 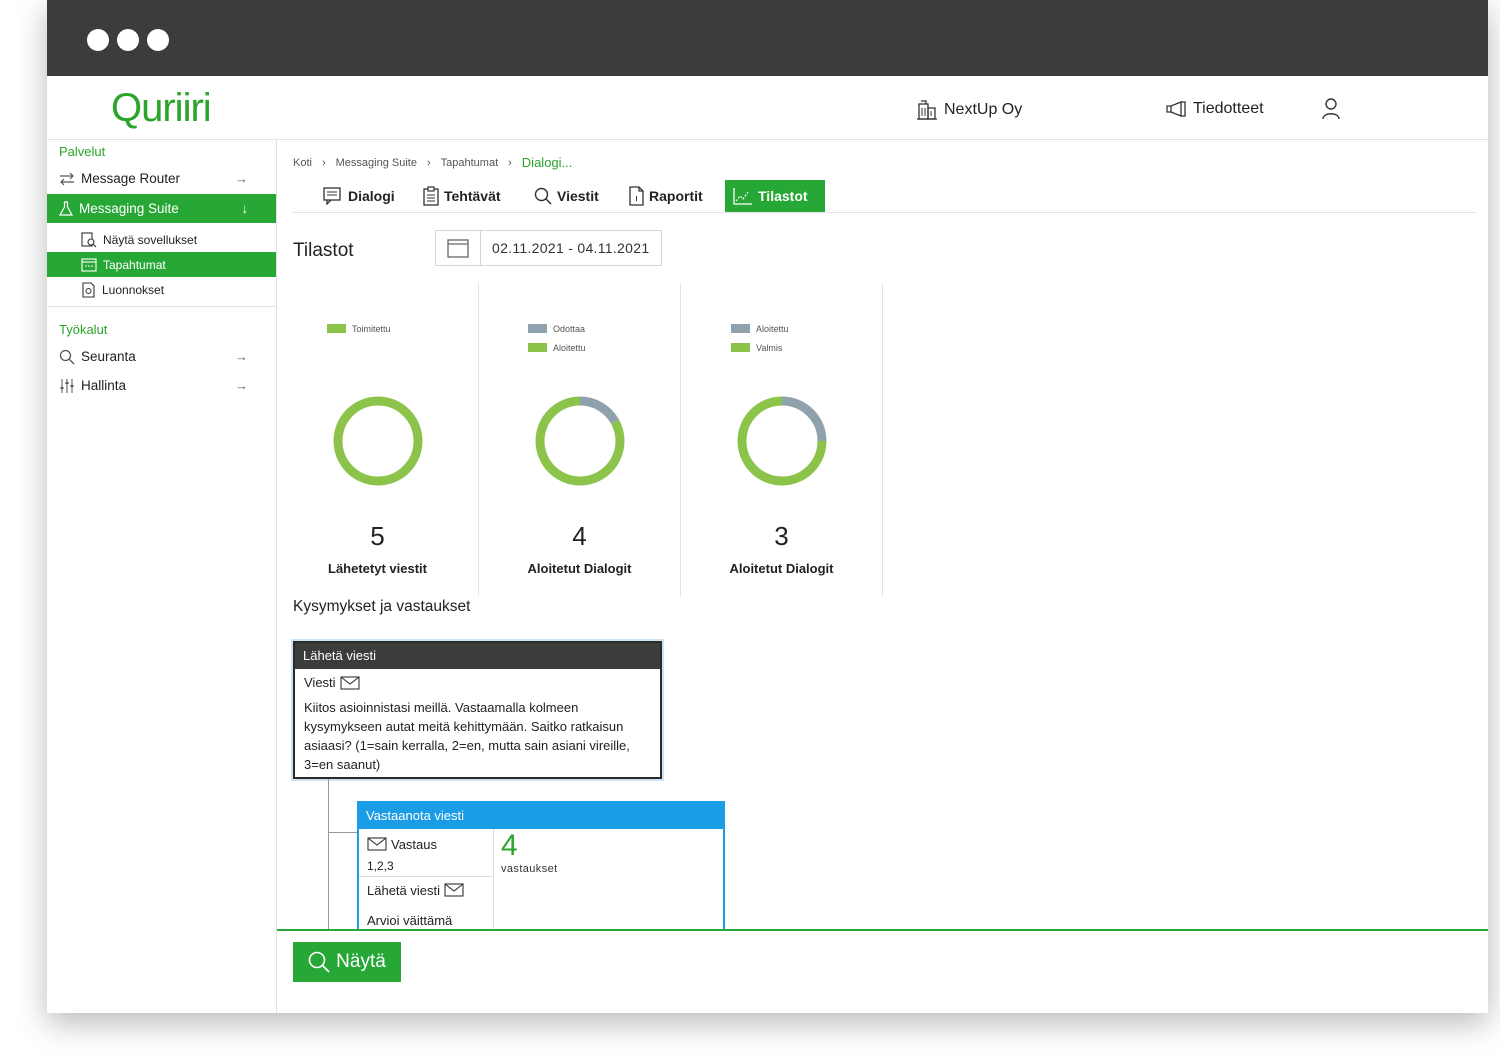 What do you see at coordinates (781, 338) in the screenshot?
I see `chart-legend: Aloitettu Valmis` at bounding box center [781, 338].